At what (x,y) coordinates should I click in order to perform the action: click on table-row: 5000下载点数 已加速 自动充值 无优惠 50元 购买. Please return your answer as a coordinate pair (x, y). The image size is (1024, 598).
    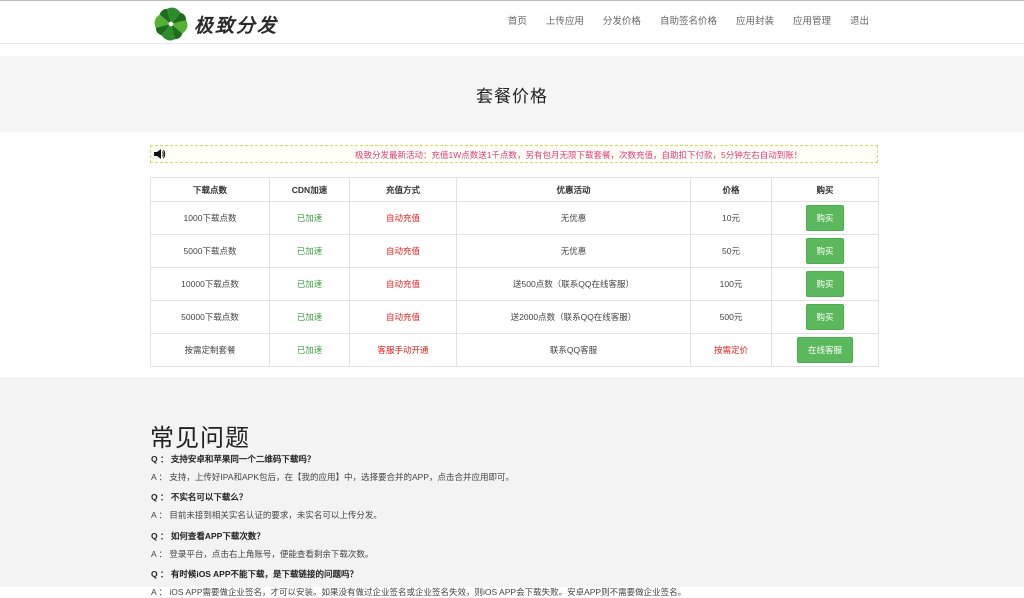
    Looking at the image, I should click on (514, 251).